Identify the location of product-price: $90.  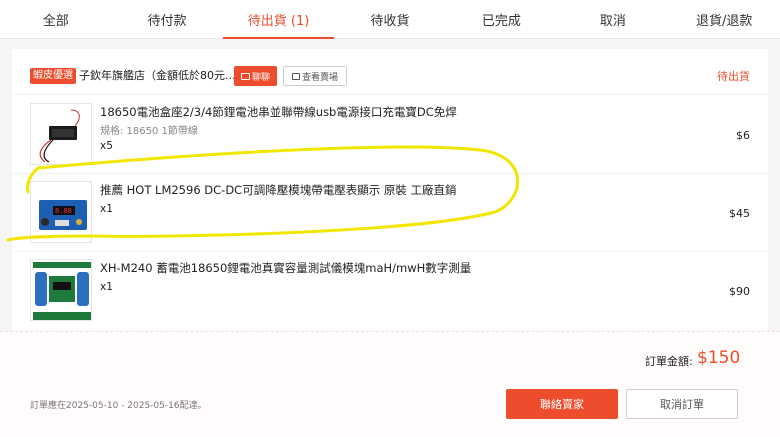
(739, 291).